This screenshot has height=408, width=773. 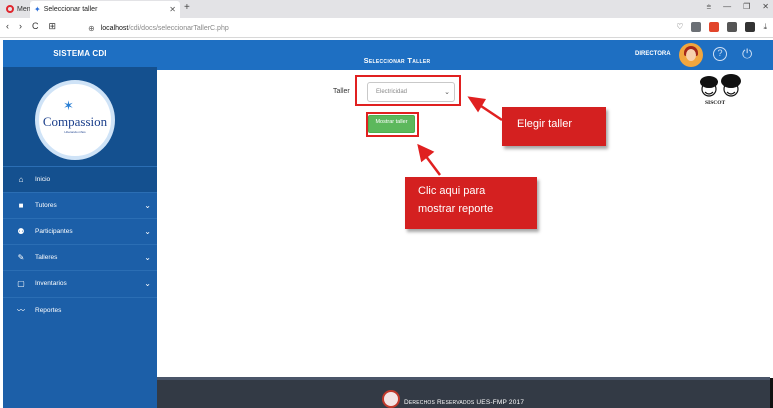 What do you see at coordinates (715, 103) in the screenshot?
I see `siscot-label: SISCOT` at bounding box center [715, 103].